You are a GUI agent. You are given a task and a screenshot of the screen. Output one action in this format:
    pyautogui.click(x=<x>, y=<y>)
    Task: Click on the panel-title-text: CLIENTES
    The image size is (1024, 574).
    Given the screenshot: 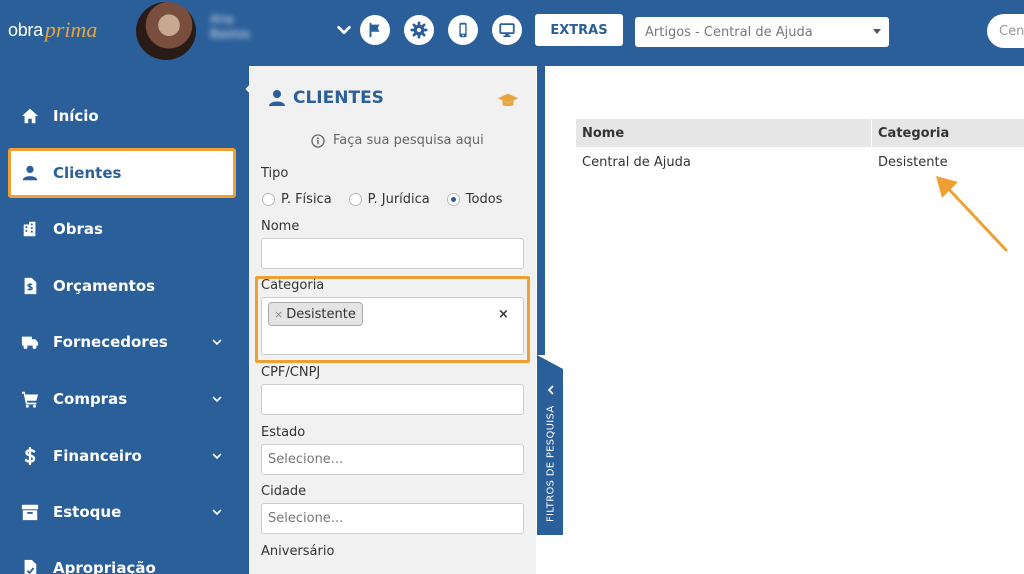 What is the action you would take?
    pyautogui.click(x=338, y=98)
    